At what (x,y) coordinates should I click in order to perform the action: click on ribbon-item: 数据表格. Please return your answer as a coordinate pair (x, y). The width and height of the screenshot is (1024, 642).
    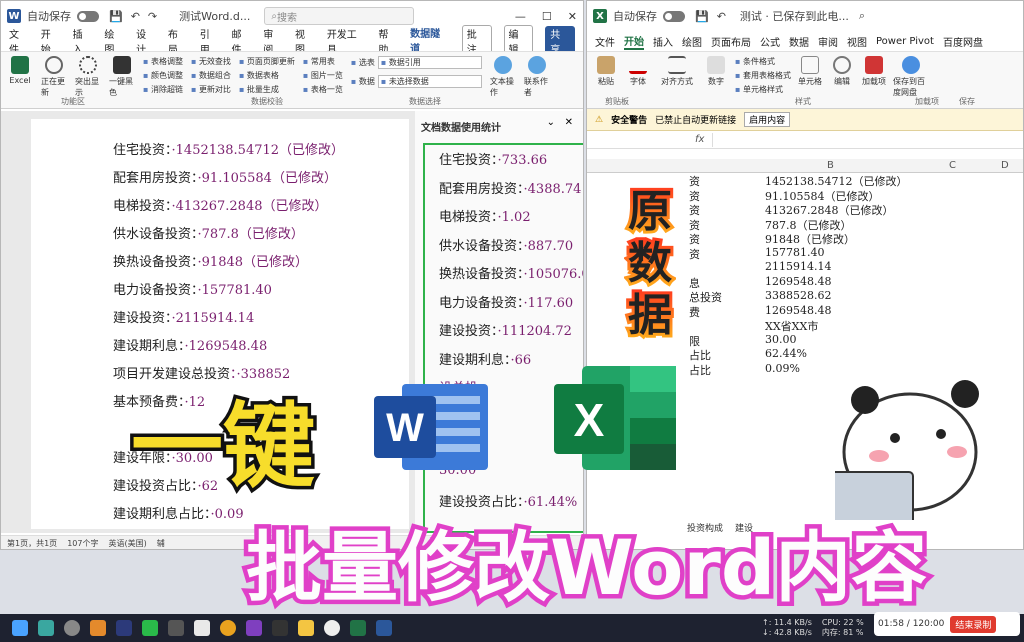
    Looking at the image, I should click on (267, 75).